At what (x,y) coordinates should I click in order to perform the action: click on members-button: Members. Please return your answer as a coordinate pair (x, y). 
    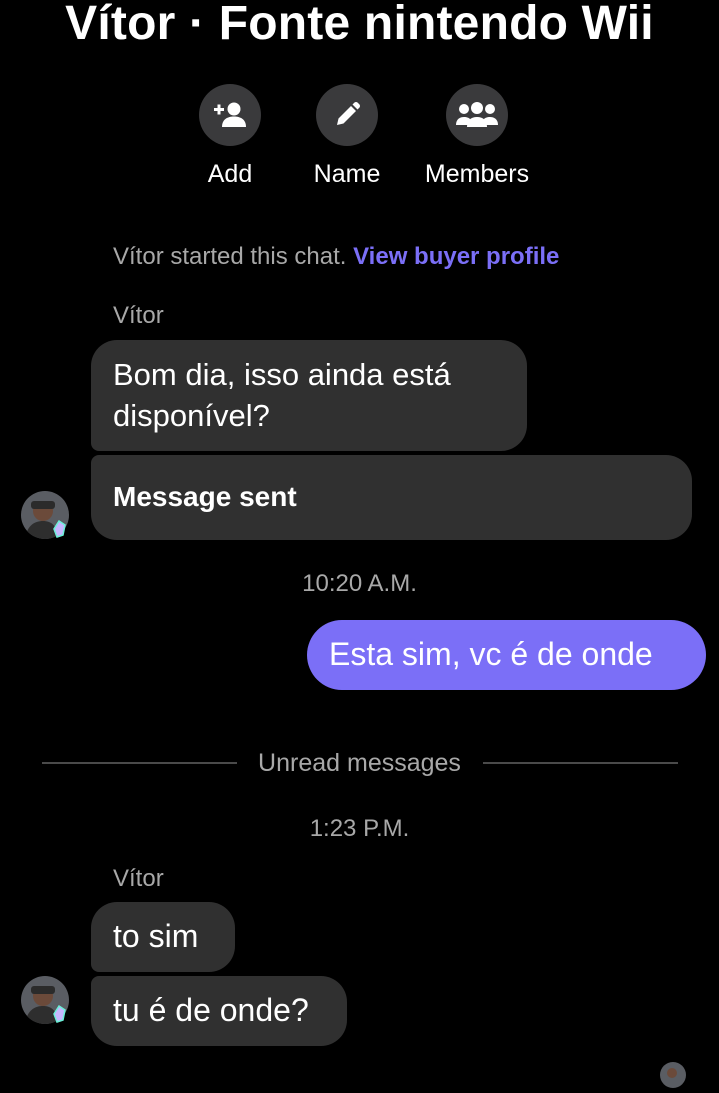
    Looking at the image, I should click on (477, 136).